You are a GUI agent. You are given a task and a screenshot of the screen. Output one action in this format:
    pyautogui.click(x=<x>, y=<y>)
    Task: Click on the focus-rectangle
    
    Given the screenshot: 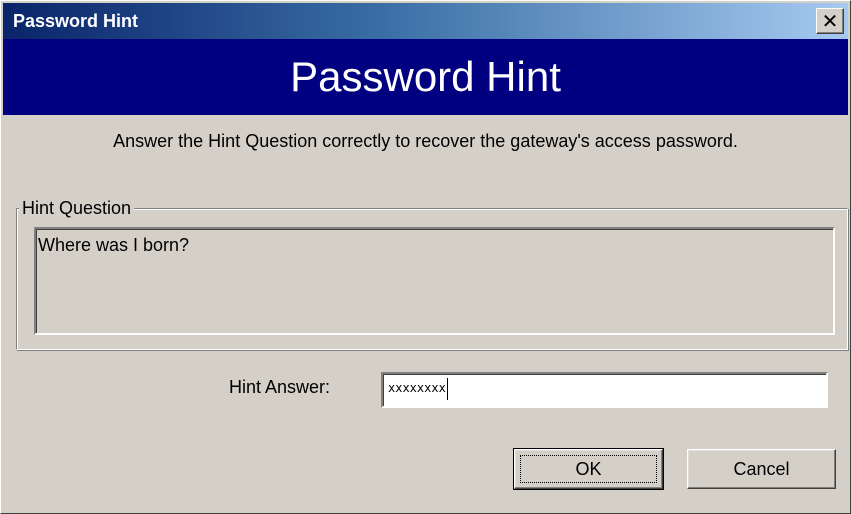 What is the action you would take?
    pyautogui.click(x=588, y=469)
    